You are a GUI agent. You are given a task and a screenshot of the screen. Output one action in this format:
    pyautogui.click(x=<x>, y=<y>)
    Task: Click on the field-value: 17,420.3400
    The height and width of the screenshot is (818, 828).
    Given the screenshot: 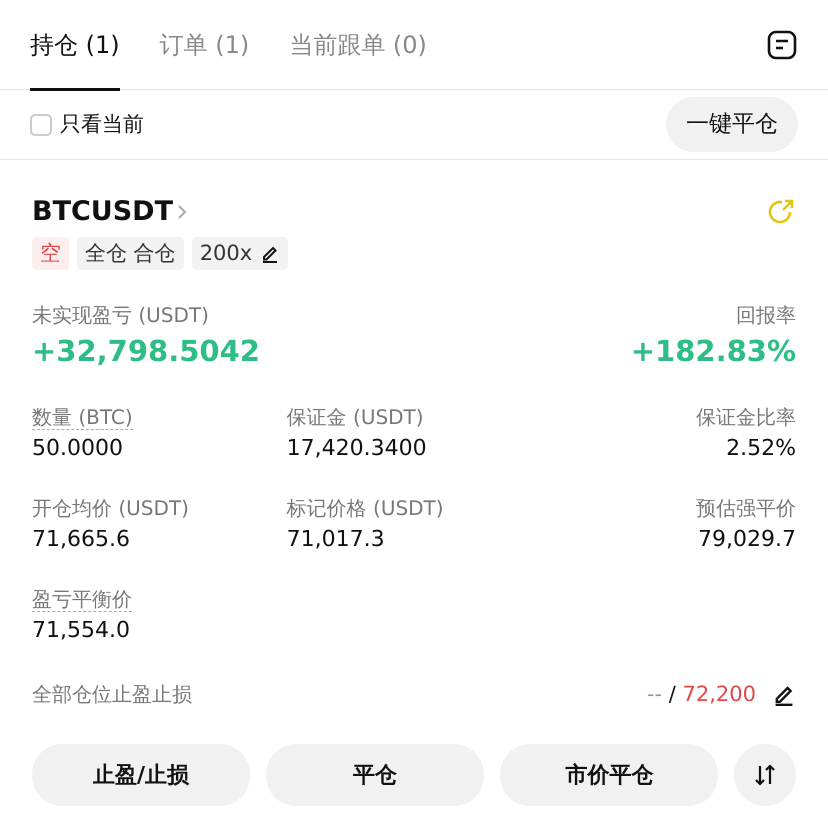 What is the action you would take?
    pyautogui.click(x=357, y=448)
    